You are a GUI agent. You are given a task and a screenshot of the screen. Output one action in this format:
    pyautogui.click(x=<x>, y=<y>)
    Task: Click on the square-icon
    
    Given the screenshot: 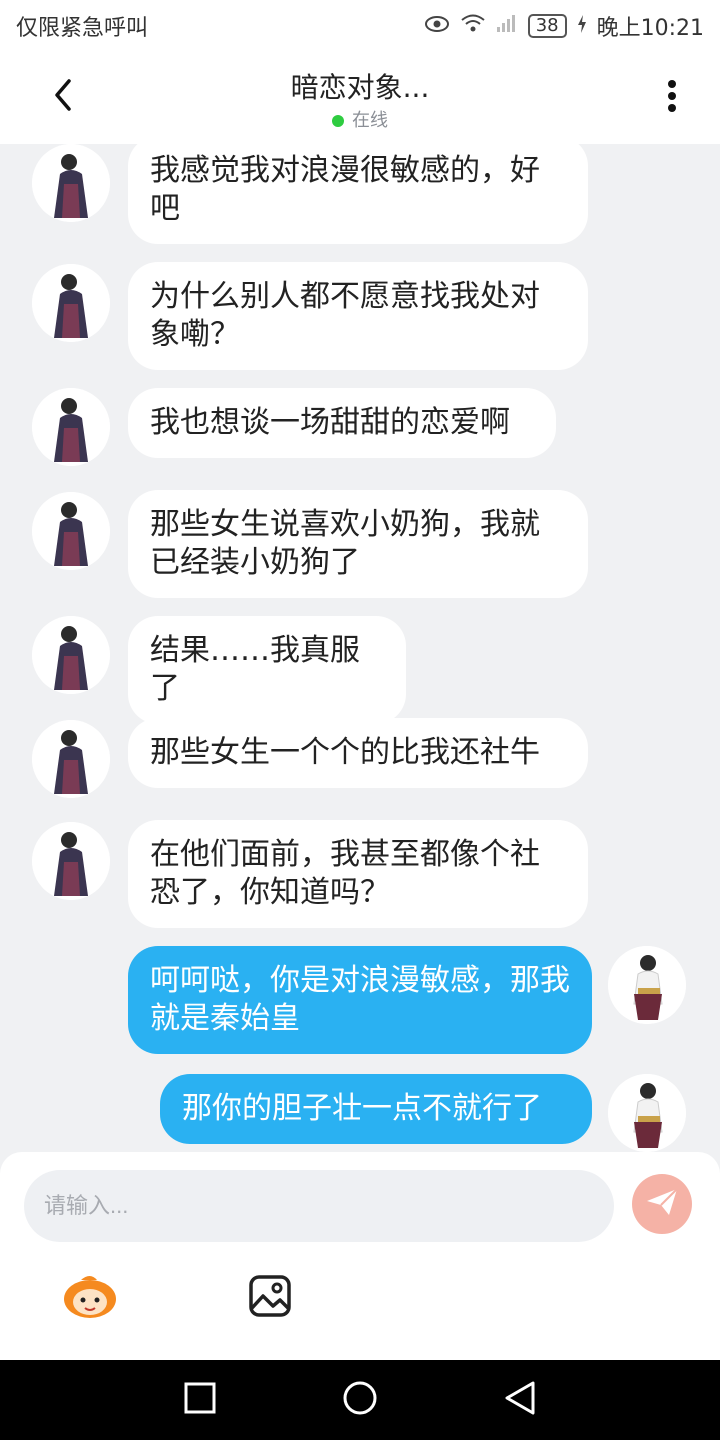 What is the action you would take?
    pyautogui.click(x=200, y=1400)
    